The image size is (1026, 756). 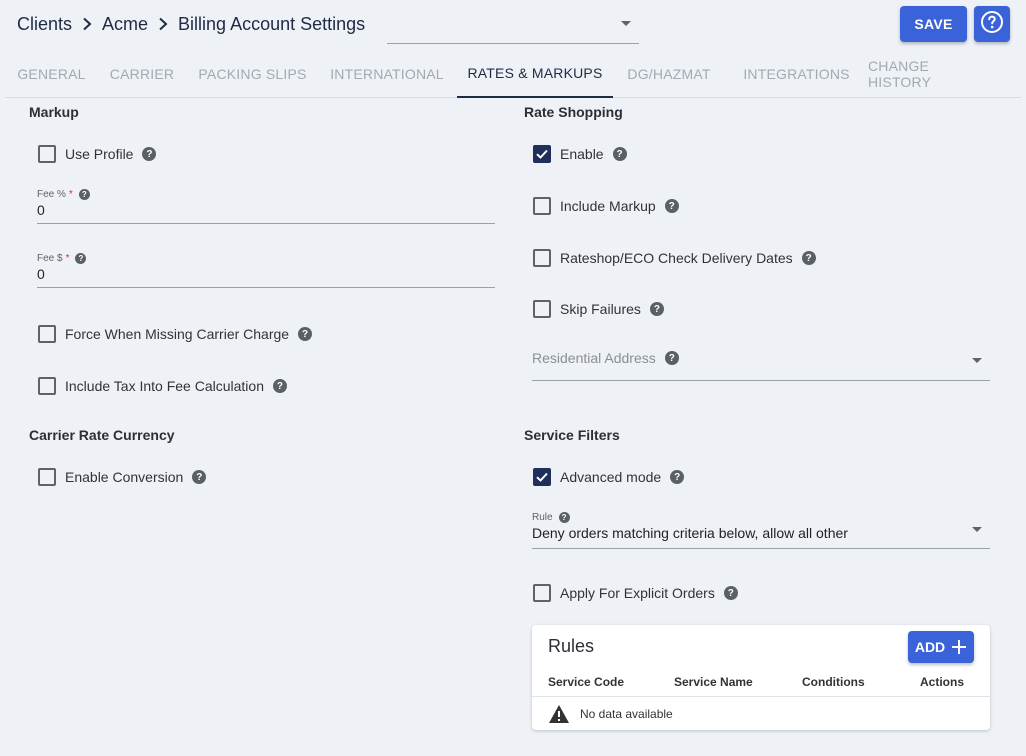 What do you see at coordinates (266, 223) in the screenshot?
I see `fee-percent-underline` at bounding box center [266, 223].